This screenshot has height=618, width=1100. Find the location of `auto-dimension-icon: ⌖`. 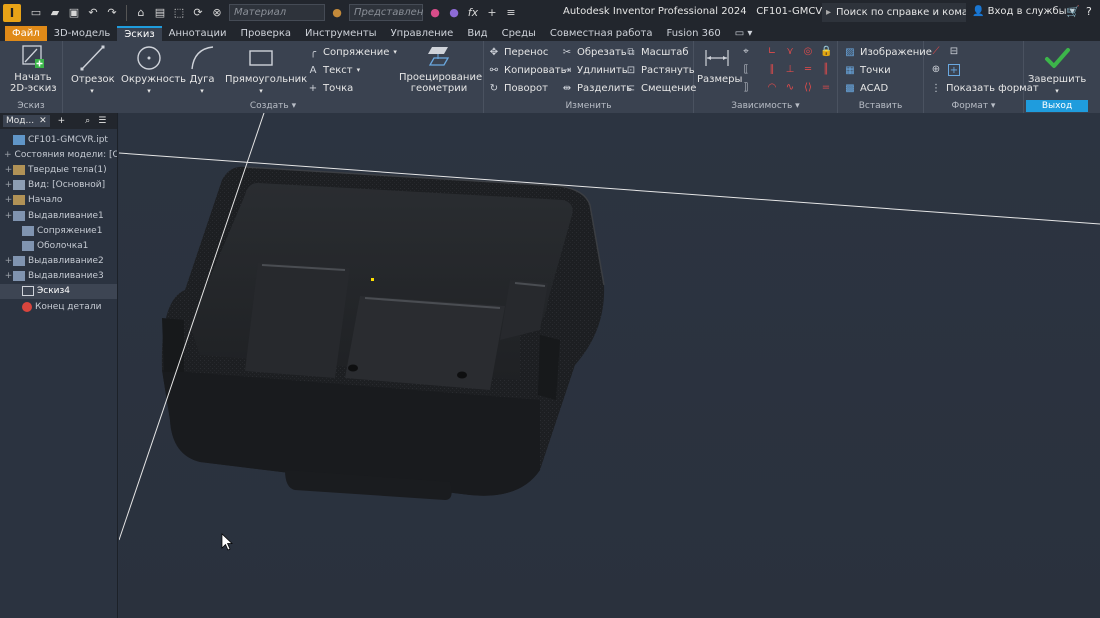

auto-dimension-icon: ⌖ is located at coordinates (746, 52).